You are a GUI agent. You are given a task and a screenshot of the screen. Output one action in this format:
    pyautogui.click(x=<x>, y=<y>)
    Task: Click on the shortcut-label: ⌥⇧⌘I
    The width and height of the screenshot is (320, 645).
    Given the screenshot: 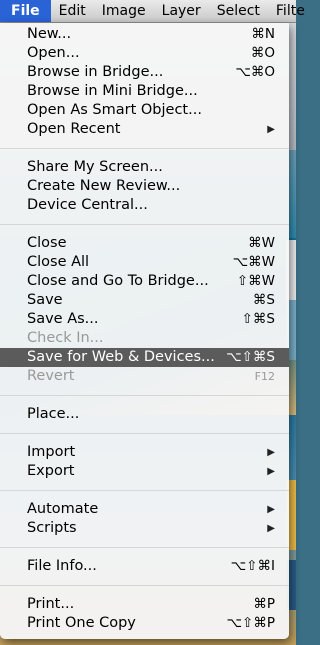 What is the action you would take?
    pyautogui.click(x=252, y=566)
    